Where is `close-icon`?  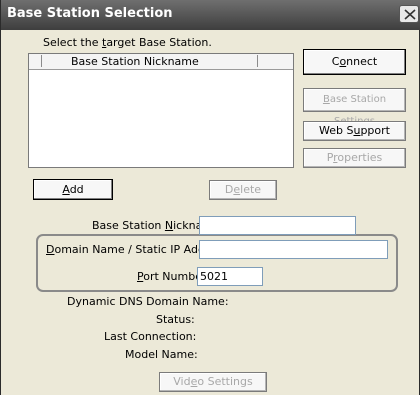 close-icon is located at coordinates (410, 14).